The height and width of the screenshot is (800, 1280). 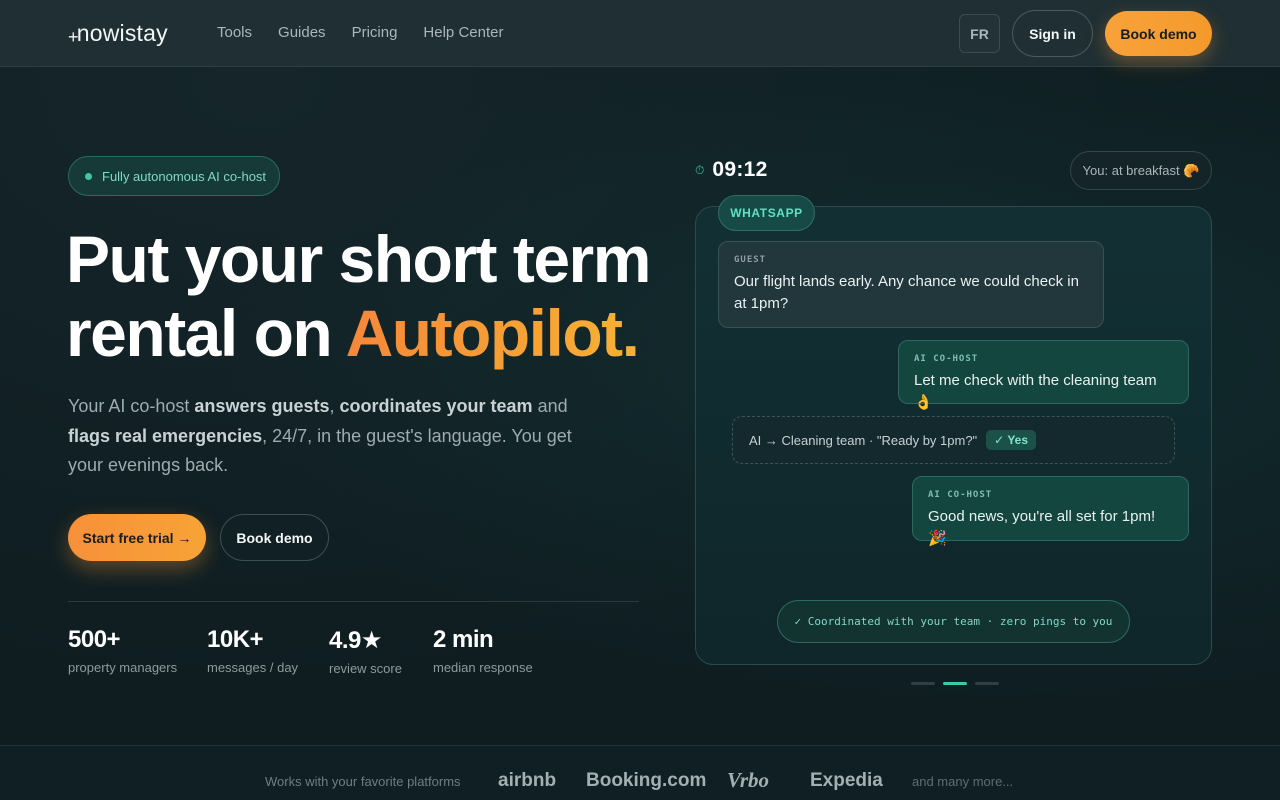 I want to click on stat-value: 500+, so click(x=94, y=639).